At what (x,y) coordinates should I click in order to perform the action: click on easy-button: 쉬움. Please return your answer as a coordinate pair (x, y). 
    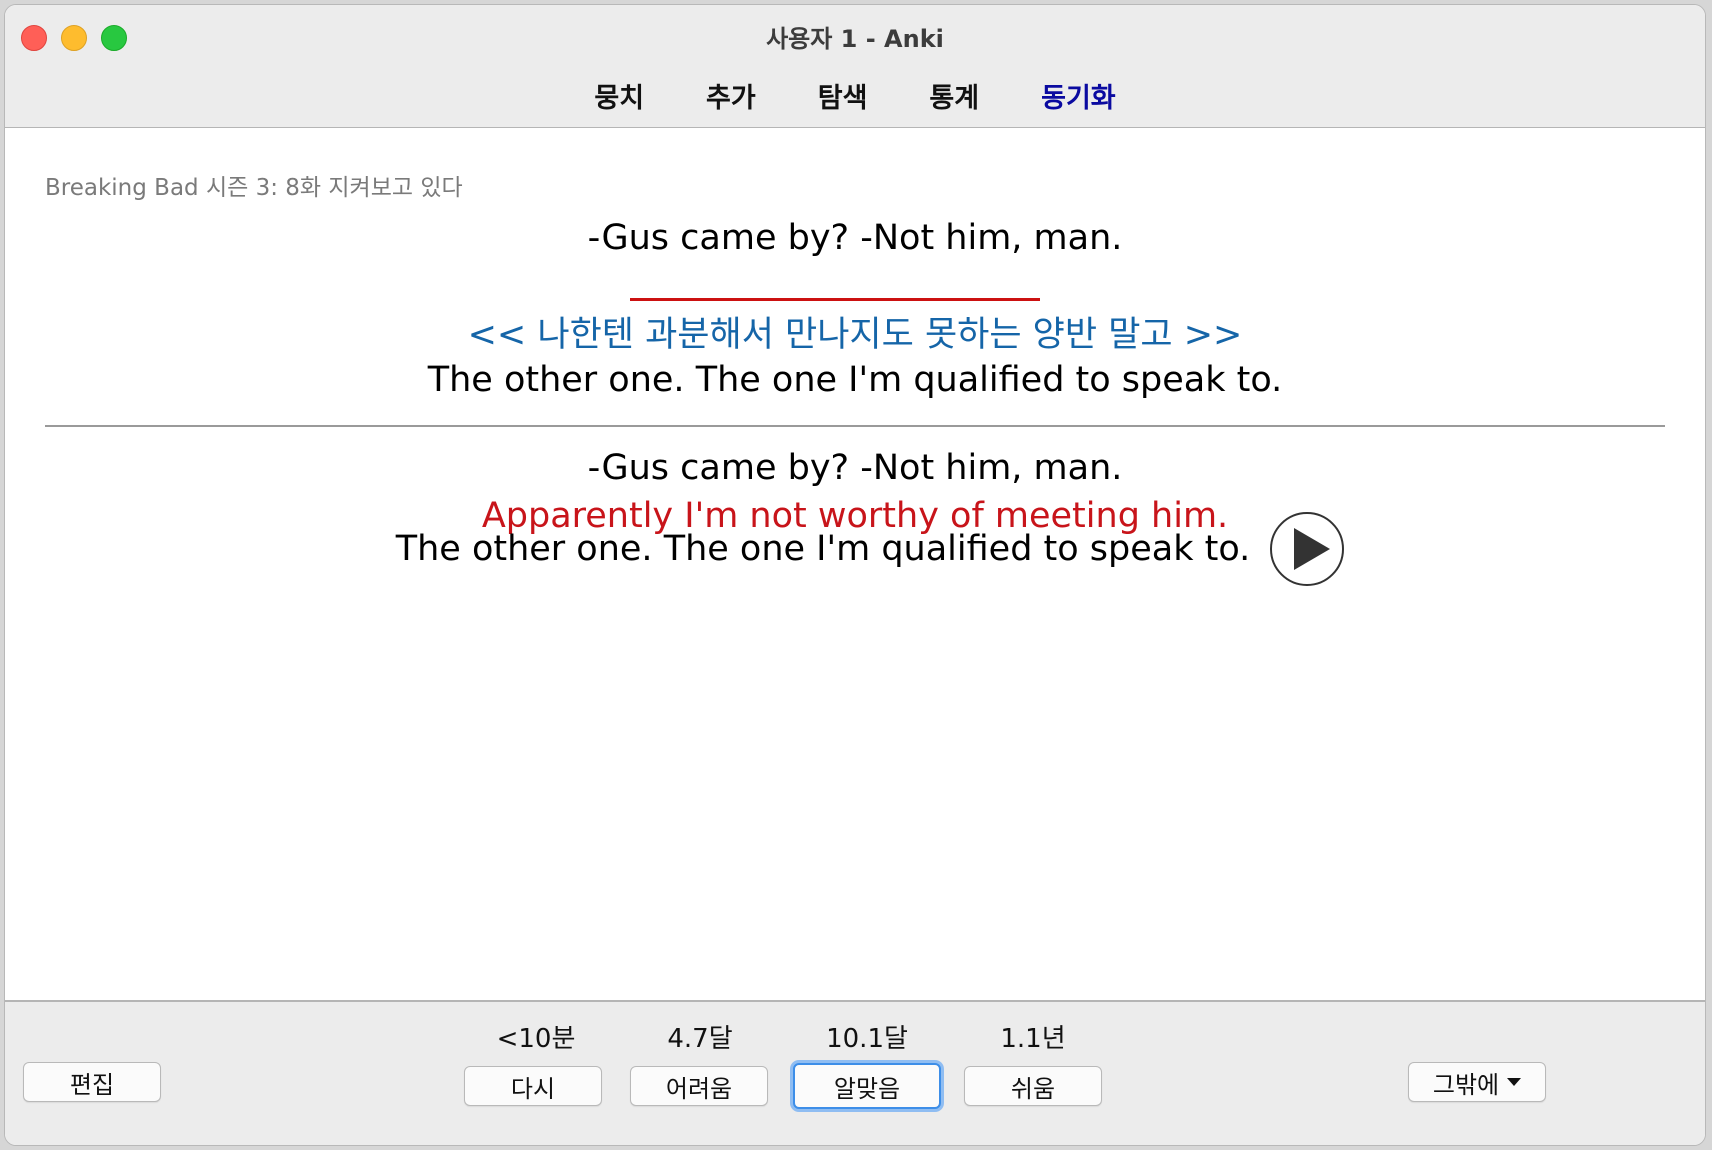
    Looking at the image, I should click on (1033, 1086).